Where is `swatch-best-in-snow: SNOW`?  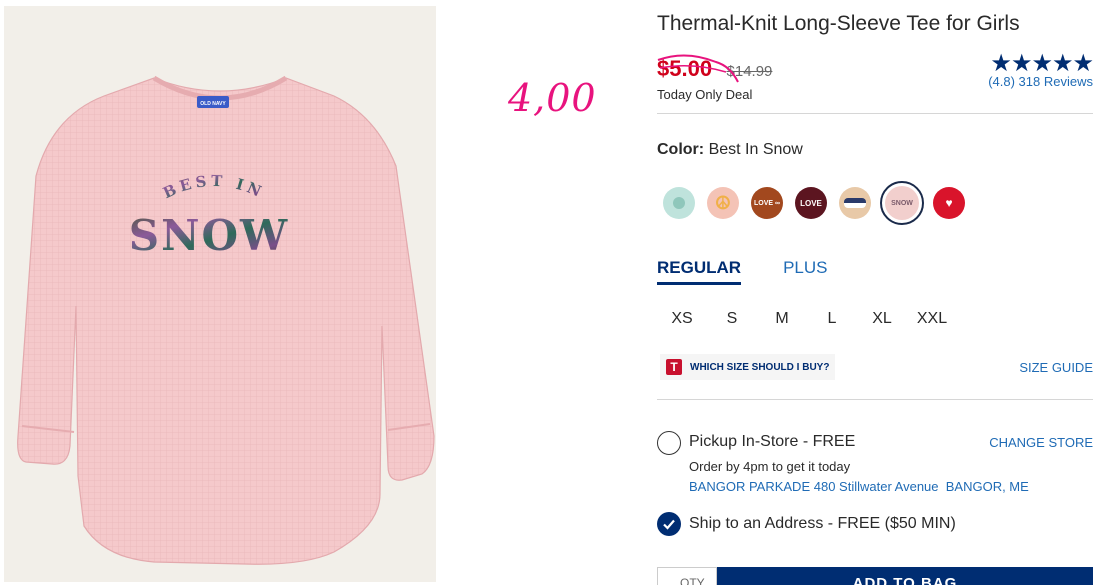 swatch-best-in-snow: SNOW is located at coordinates (902, 203).